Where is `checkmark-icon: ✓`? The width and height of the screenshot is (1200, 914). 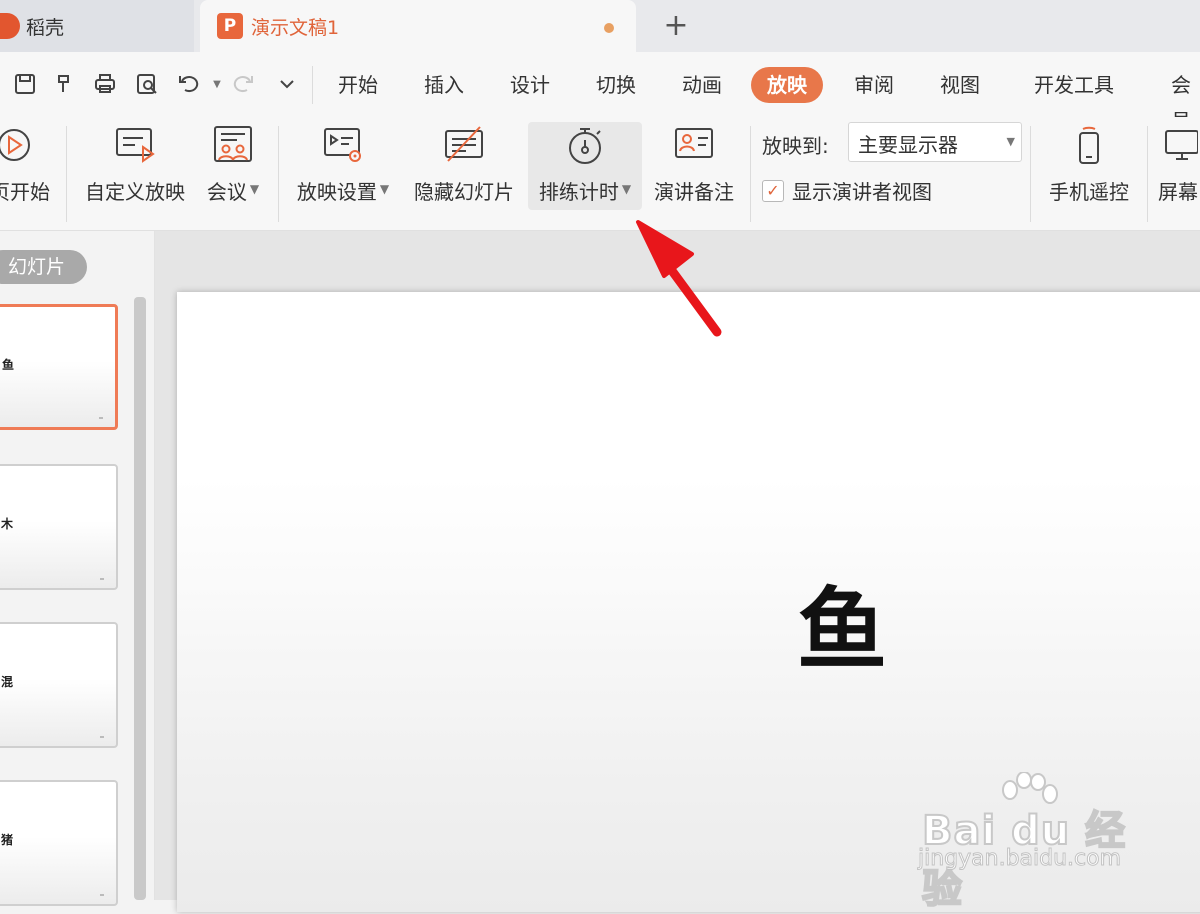
checkmark-icon: ✓ is located at coordinates (773, 190).